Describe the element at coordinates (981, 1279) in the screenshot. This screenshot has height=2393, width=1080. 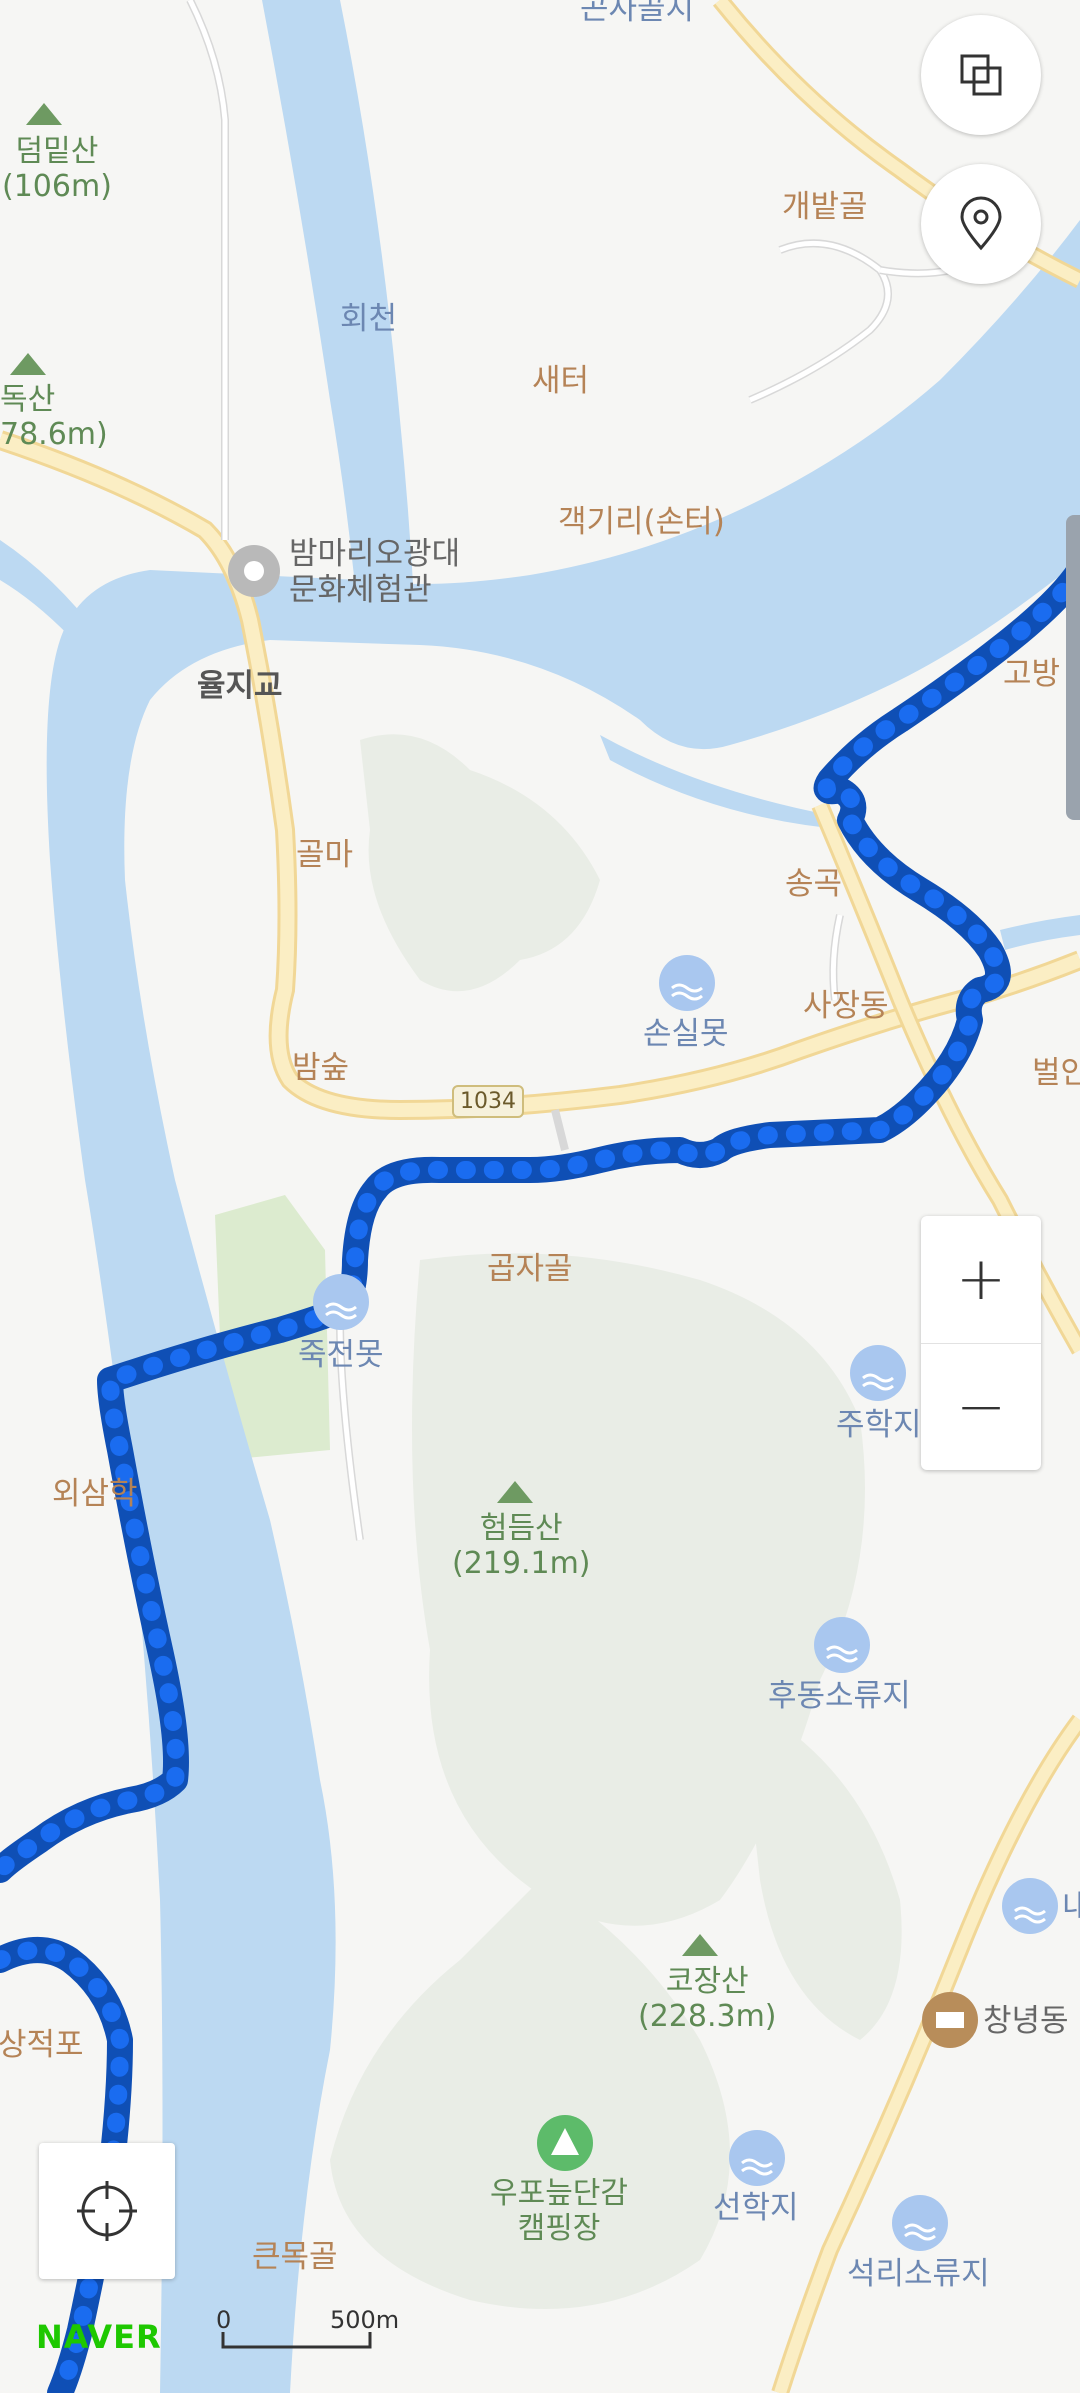
I see `zoom-in-button: +` at that location.